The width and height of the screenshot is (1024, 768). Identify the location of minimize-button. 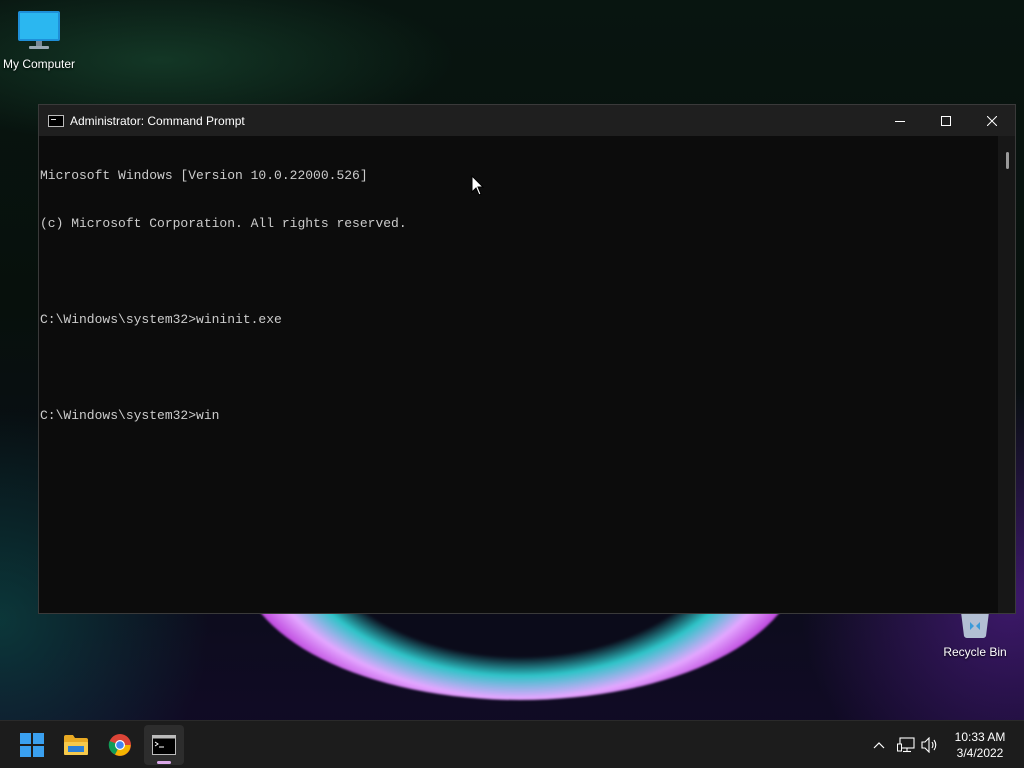
(900, 120).